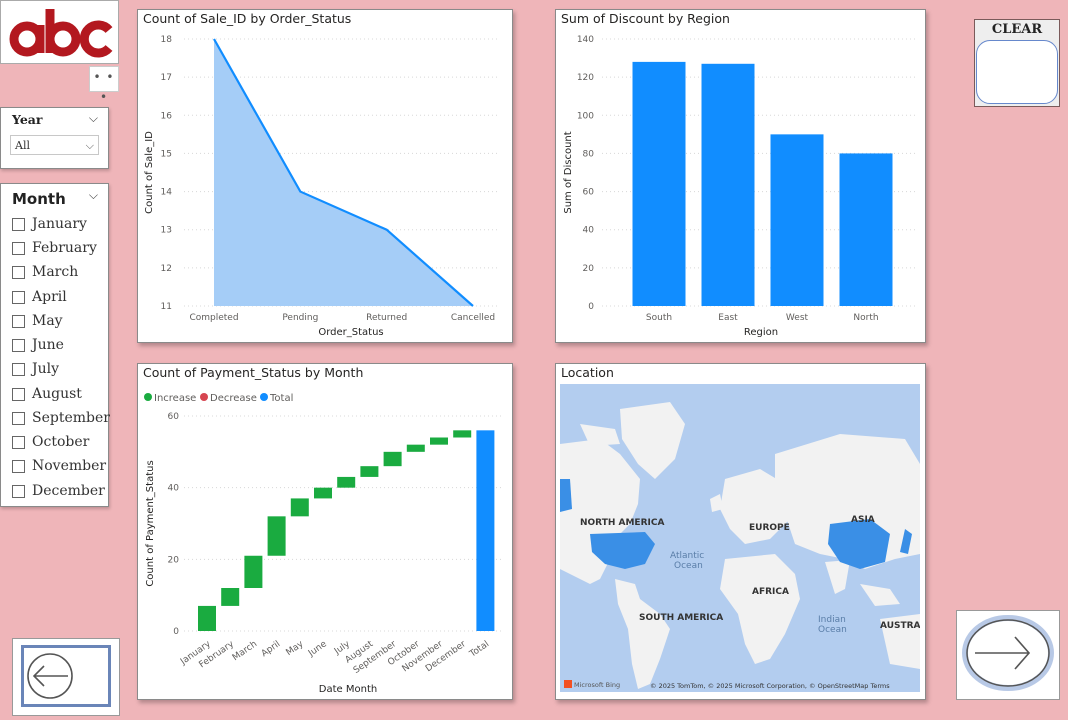 The width and height of the screenshot is (1068, 720). I want to click on month-option: January, so click(49, 224).